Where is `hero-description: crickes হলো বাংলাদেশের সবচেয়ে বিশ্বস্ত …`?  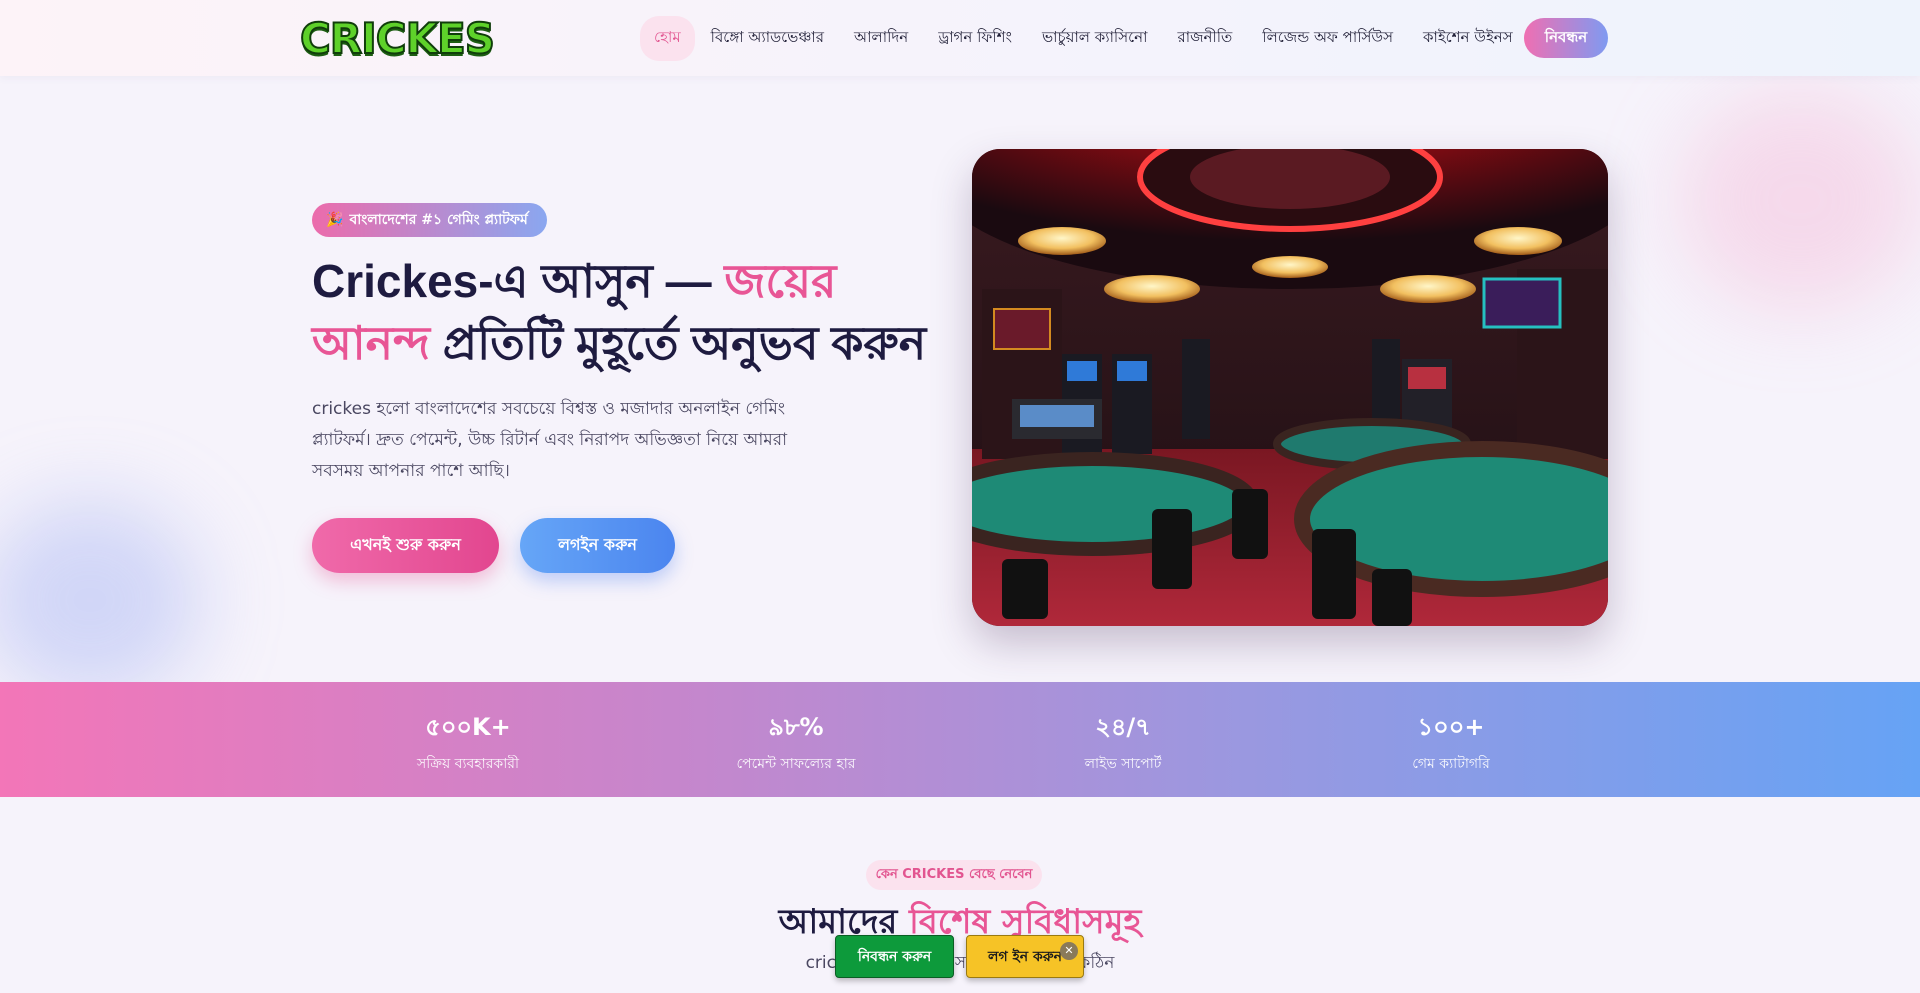
hero-description: crickes হলো বাংলাদেশের সবচেয়ে বিশ্বস্ত … is located at coordinates (550, 440).